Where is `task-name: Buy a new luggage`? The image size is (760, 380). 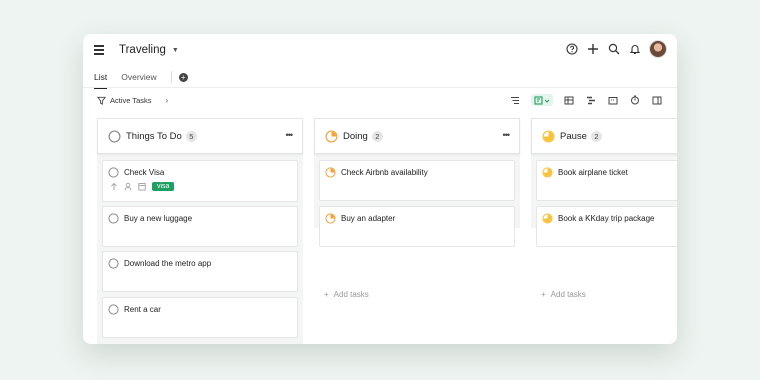 task-name: Buy a new luggage is located at coordinates (158, 218).